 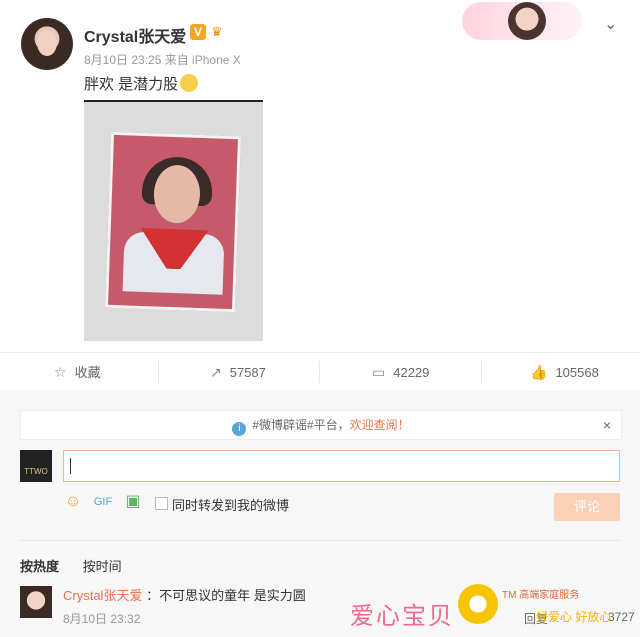 What do you see at coordinates (231, 505) in the screenshot?
I see `sync-label: 同时转发到我的微博` at bounding box center [231, 505].